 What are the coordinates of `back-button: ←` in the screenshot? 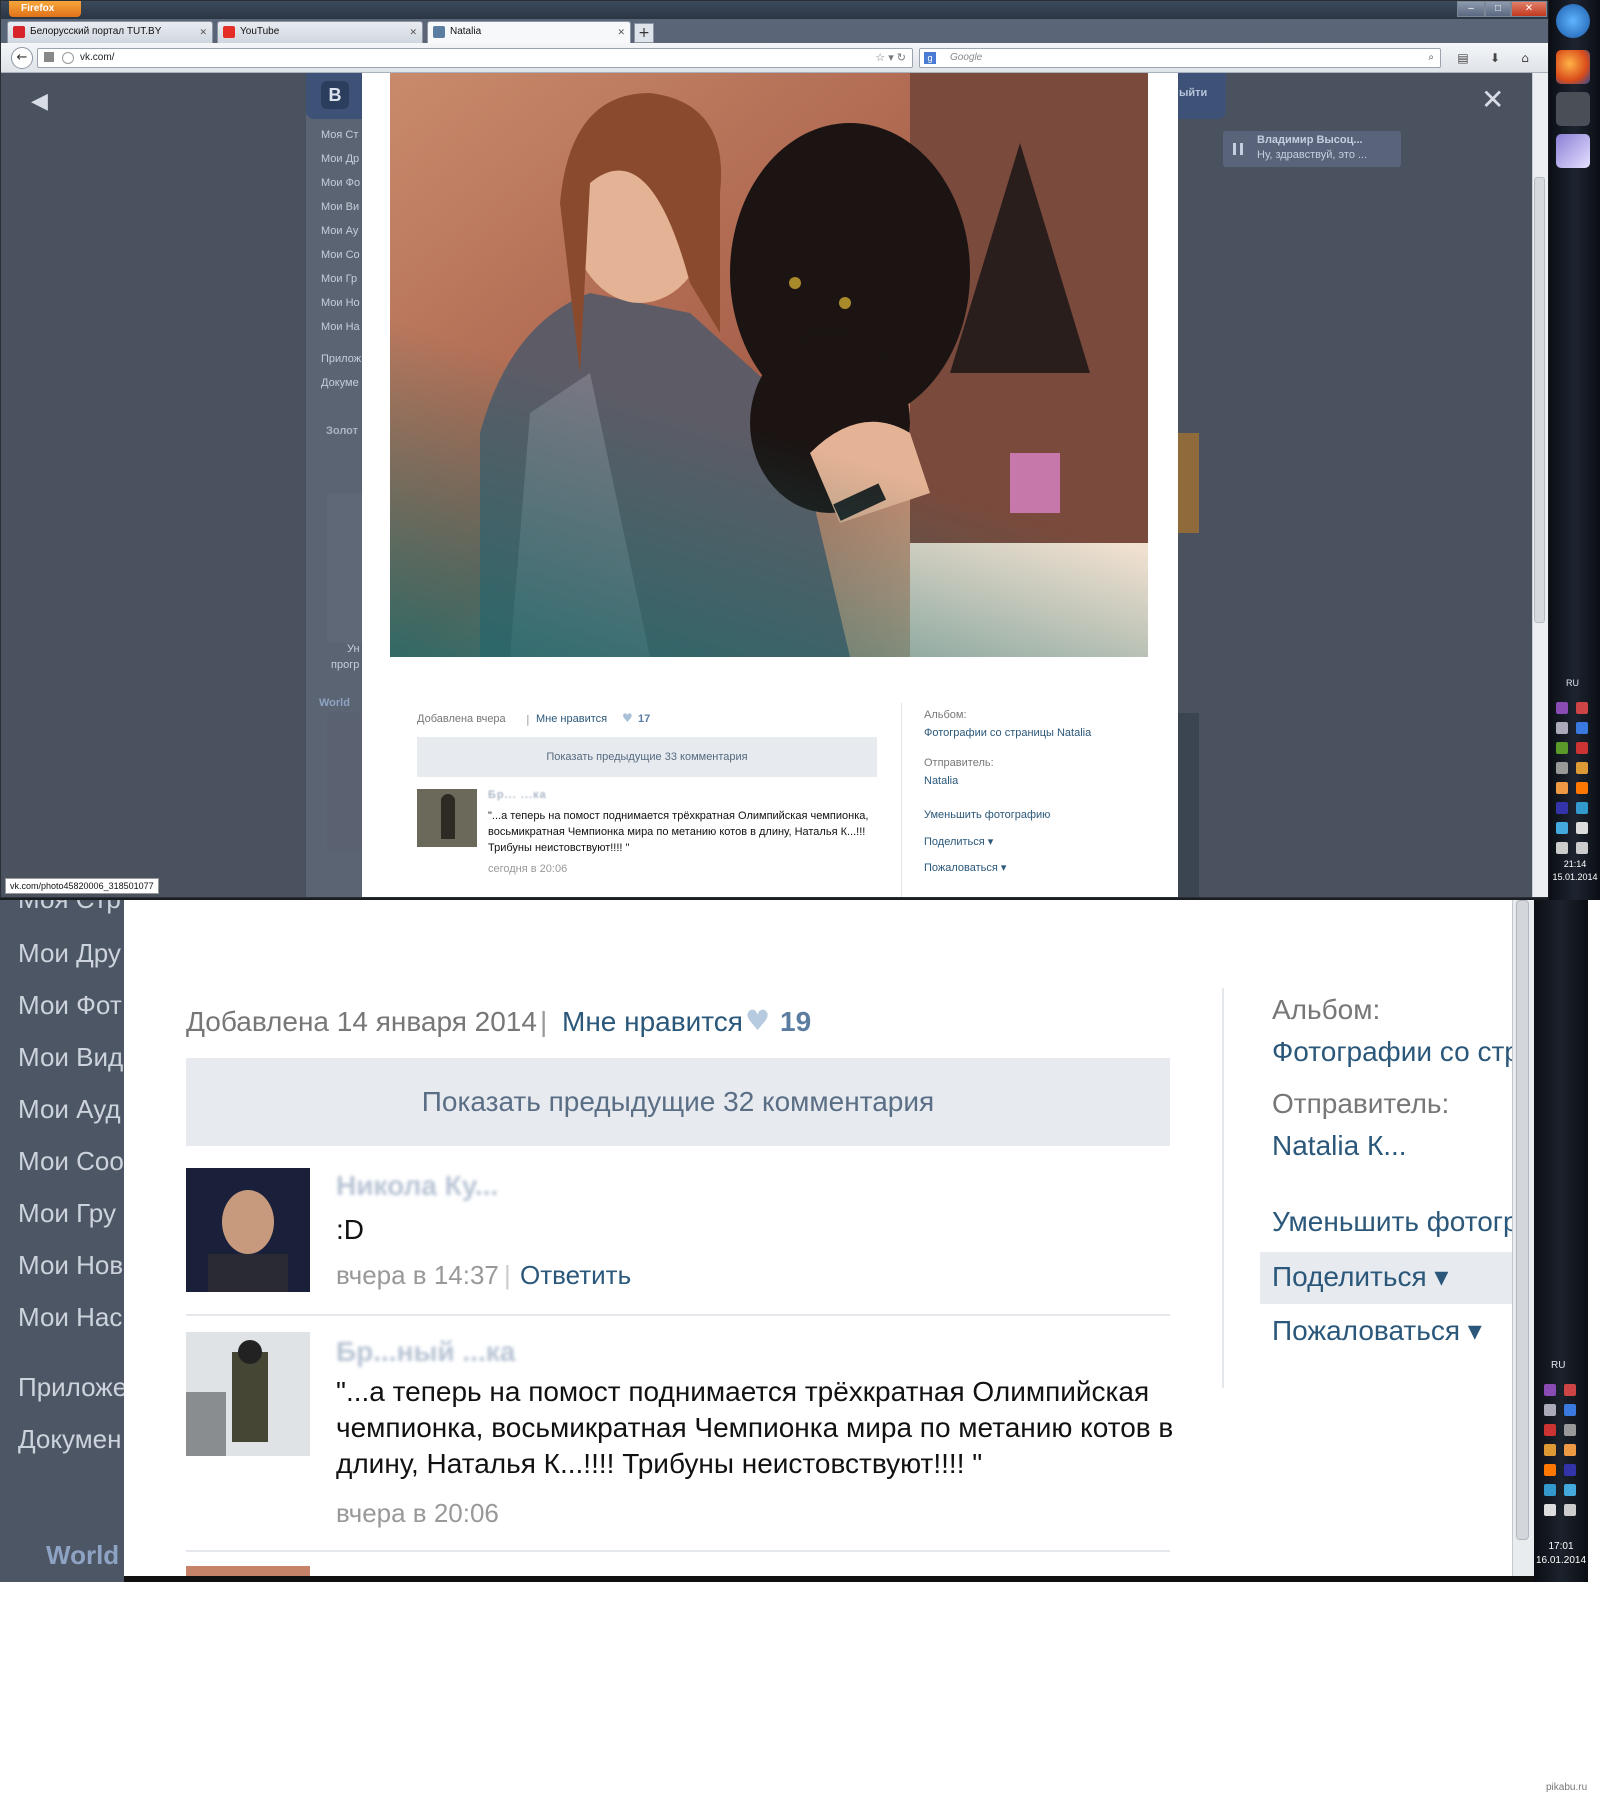 It's located at (22, 58).